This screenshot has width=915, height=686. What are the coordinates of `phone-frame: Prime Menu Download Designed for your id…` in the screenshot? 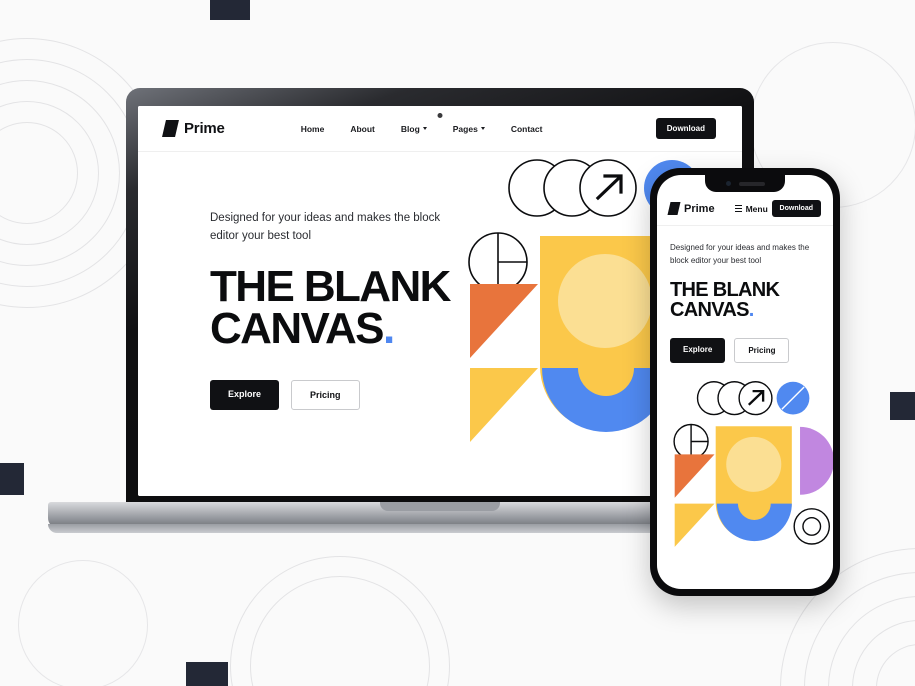 It's located at (745, 382).